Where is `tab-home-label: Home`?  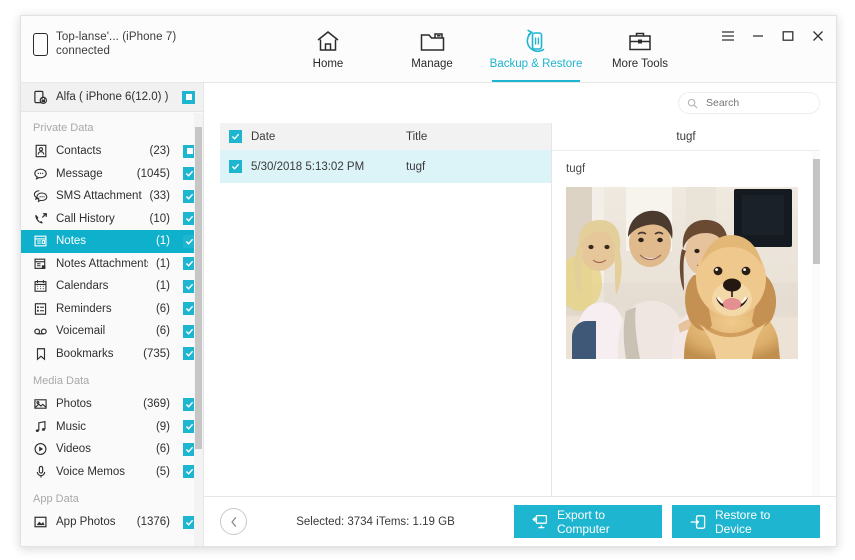 tab-home-label: Home is located at coordinates (328, 64).